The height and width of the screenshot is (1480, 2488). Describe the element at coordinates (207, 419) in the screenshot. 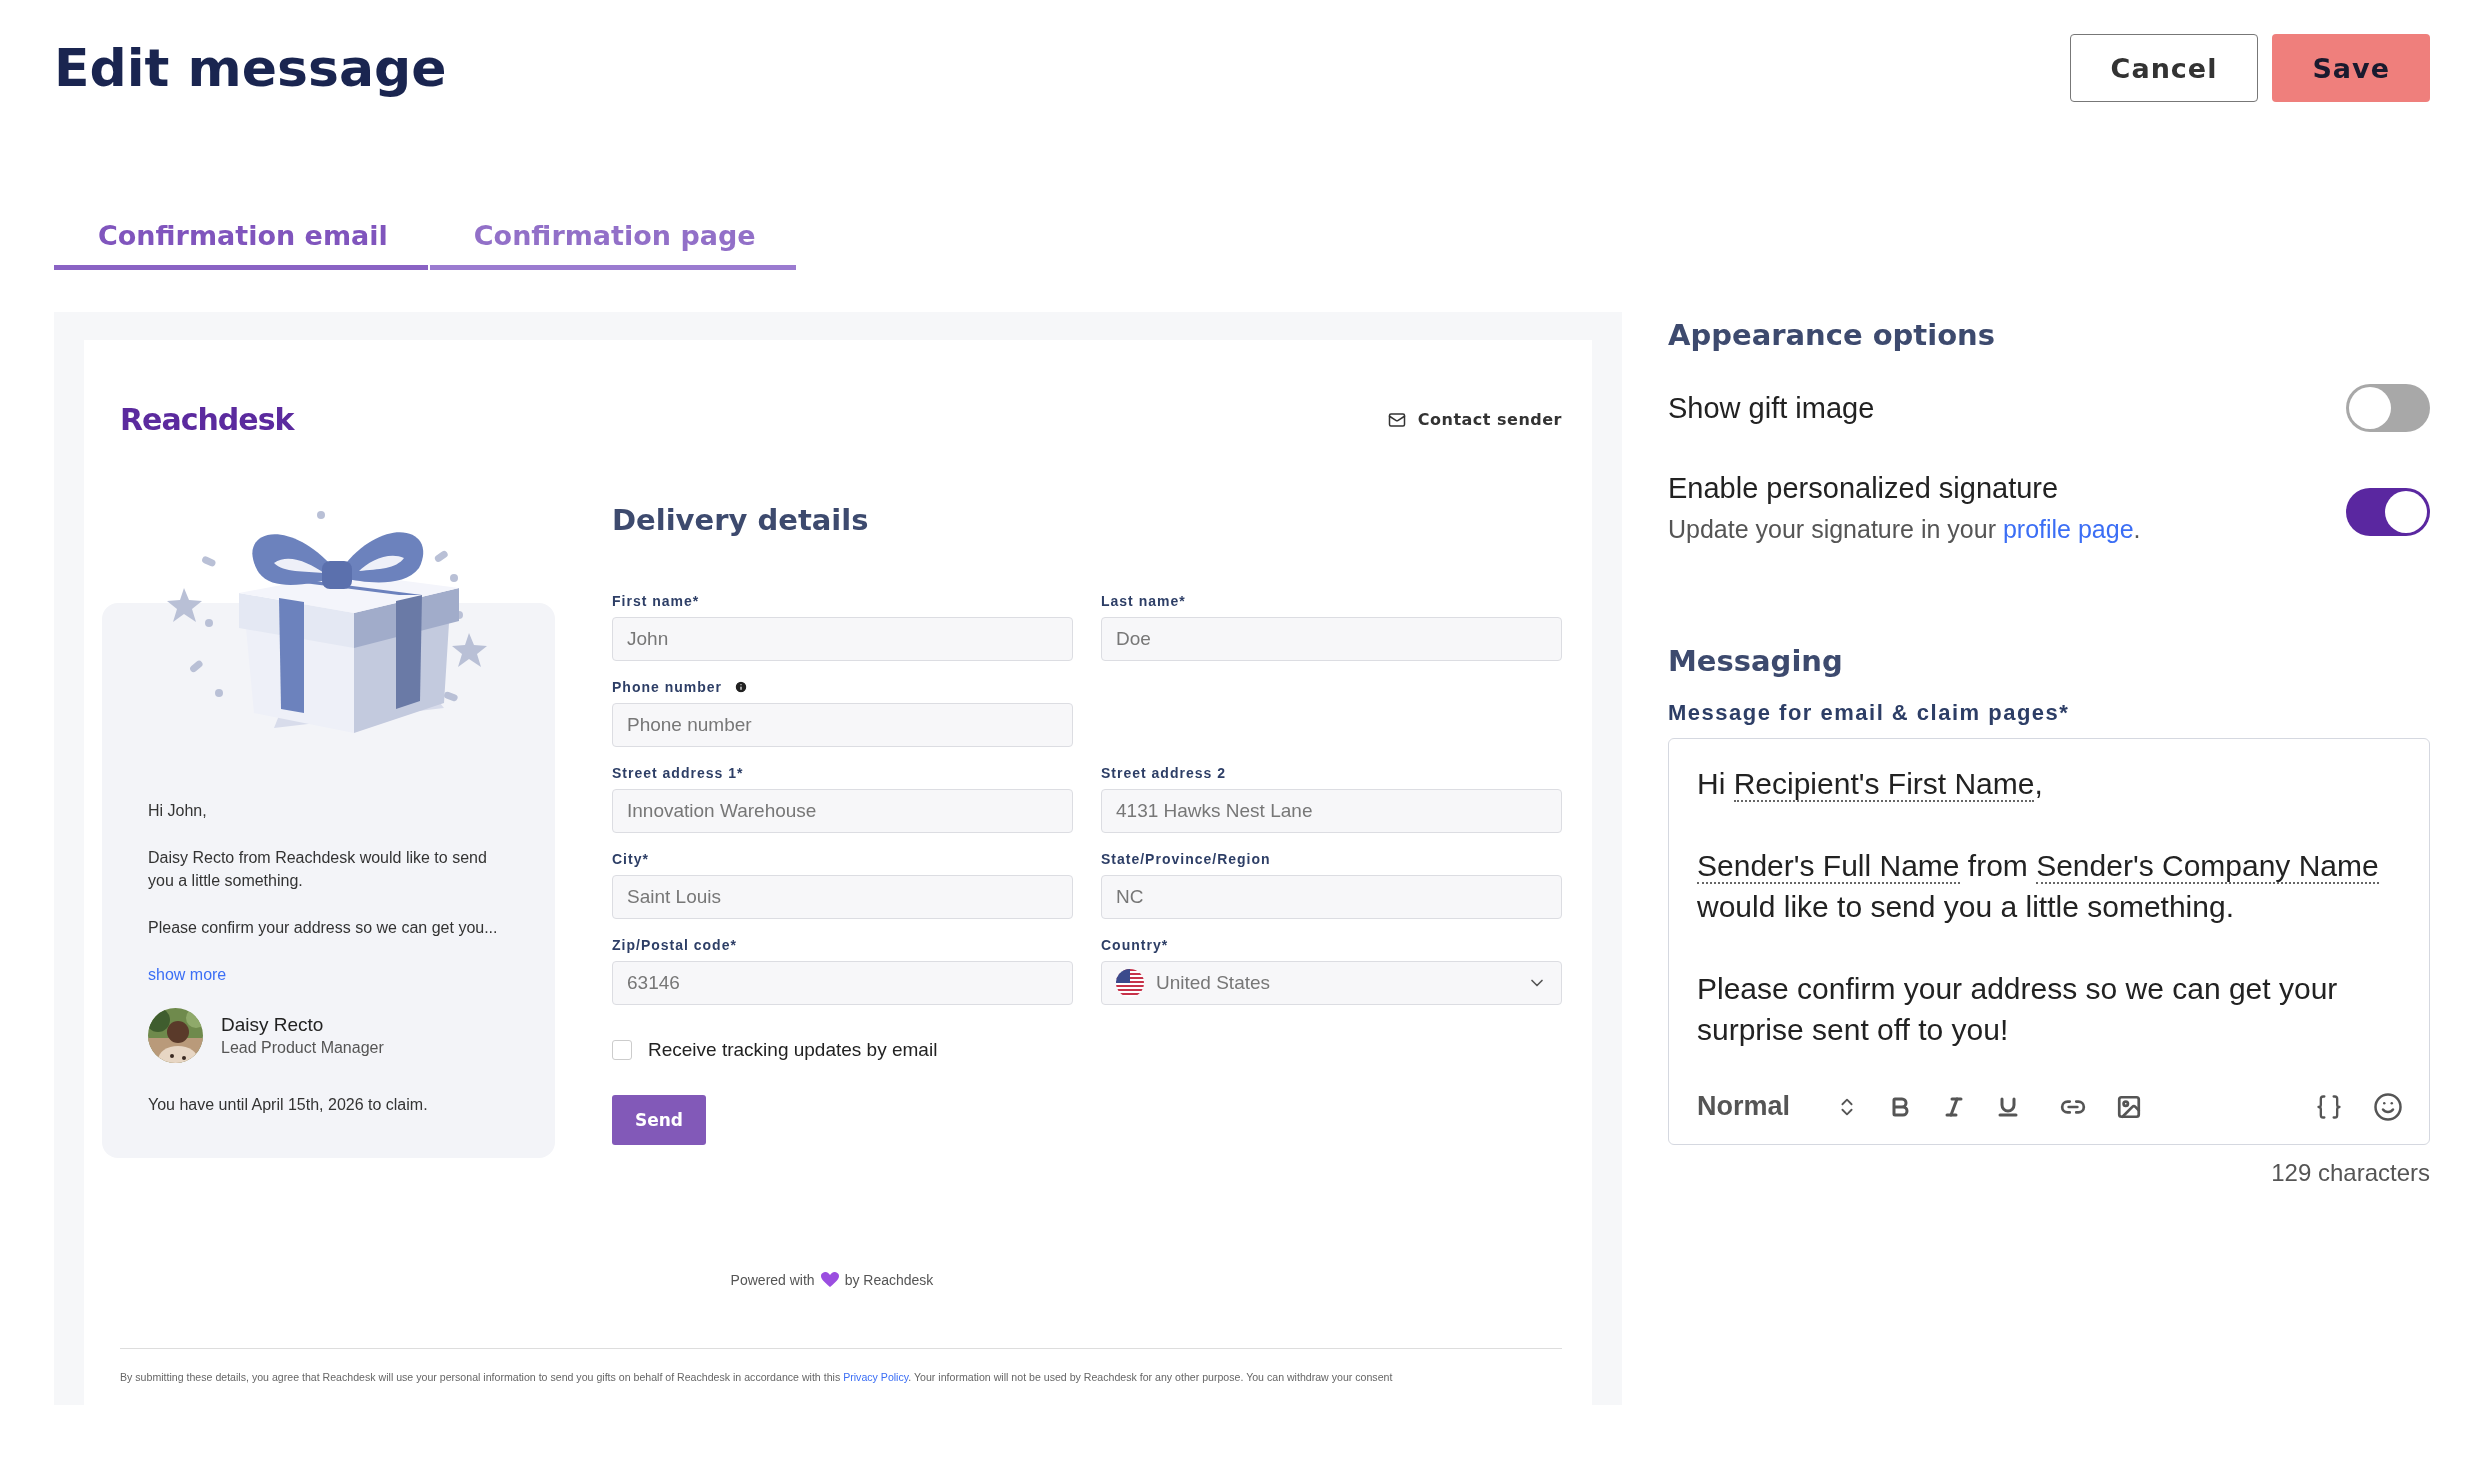

I see `logo: Reachdesk` at that location.